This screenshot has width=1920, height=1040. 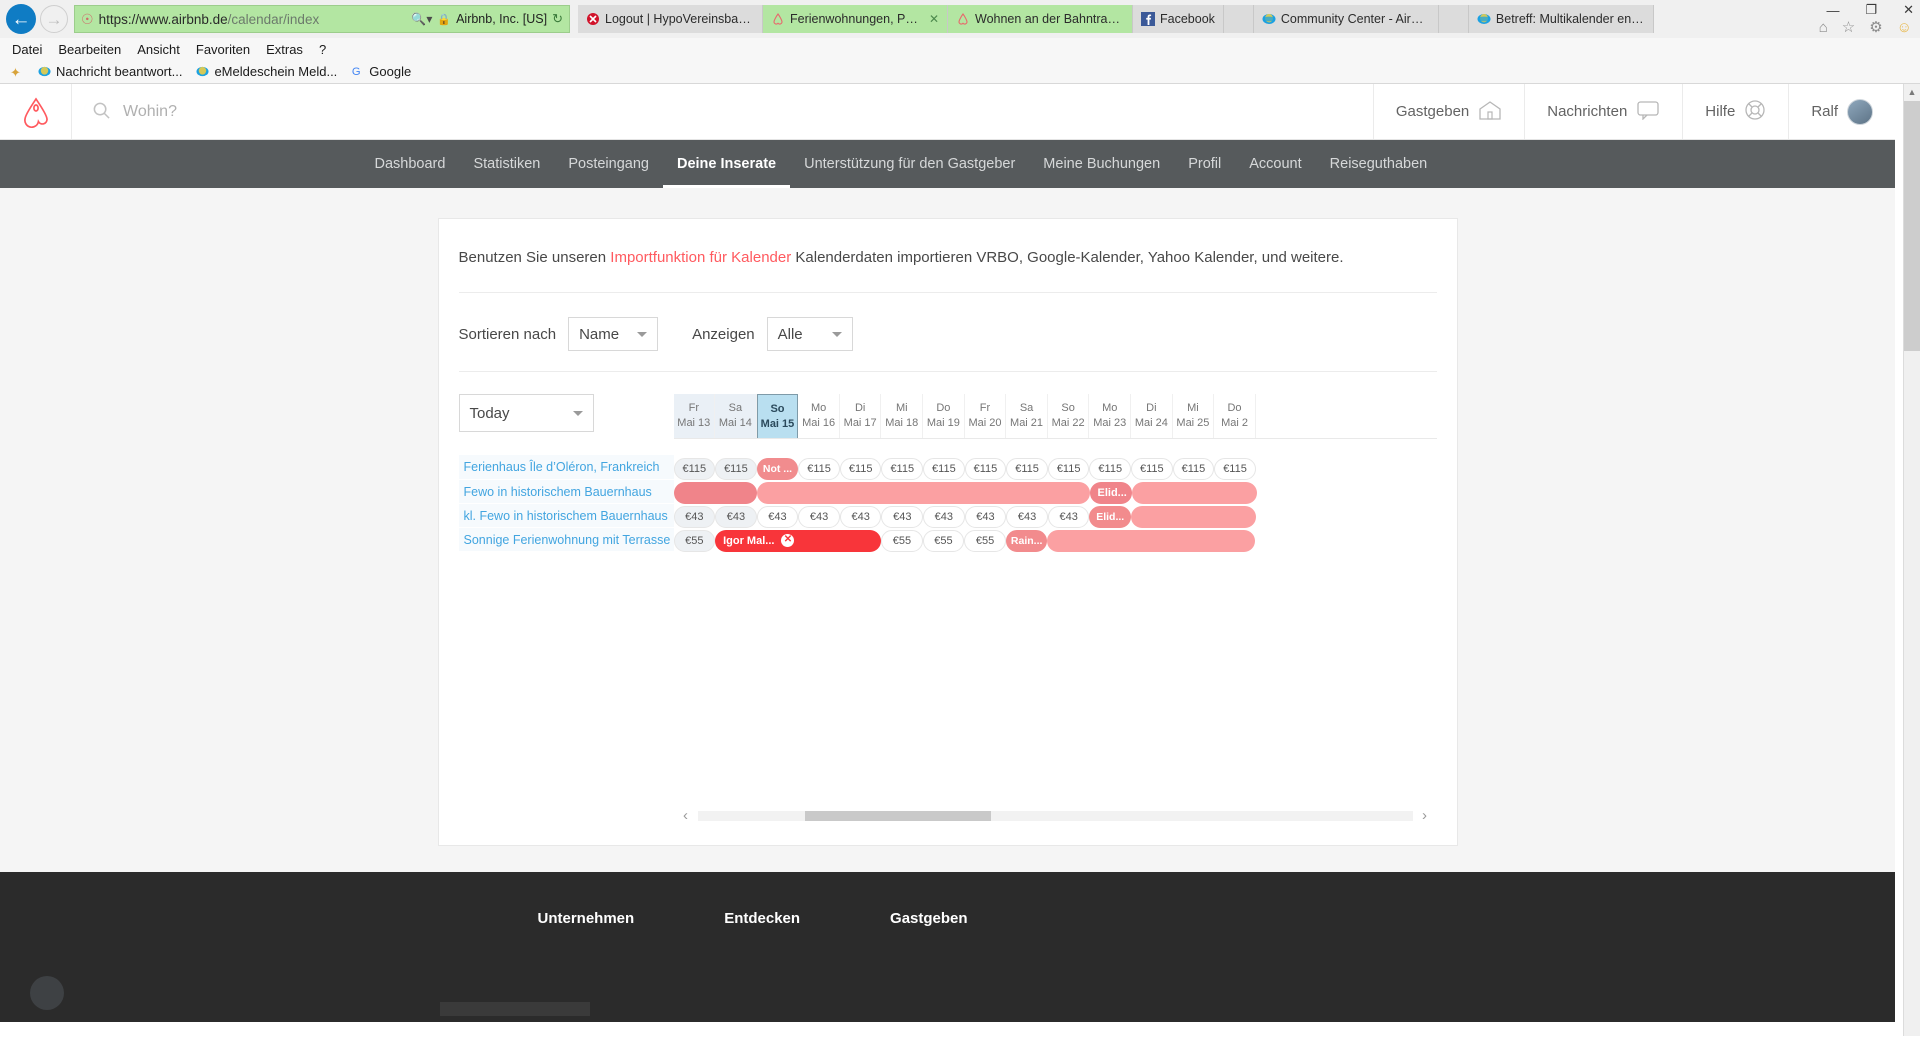 What do you see at coordinates (1379, 164) in the screenshot?
I see `subnav-item-reiseguthaben: Reiseguthaben` at bounding box center [1379, 164].